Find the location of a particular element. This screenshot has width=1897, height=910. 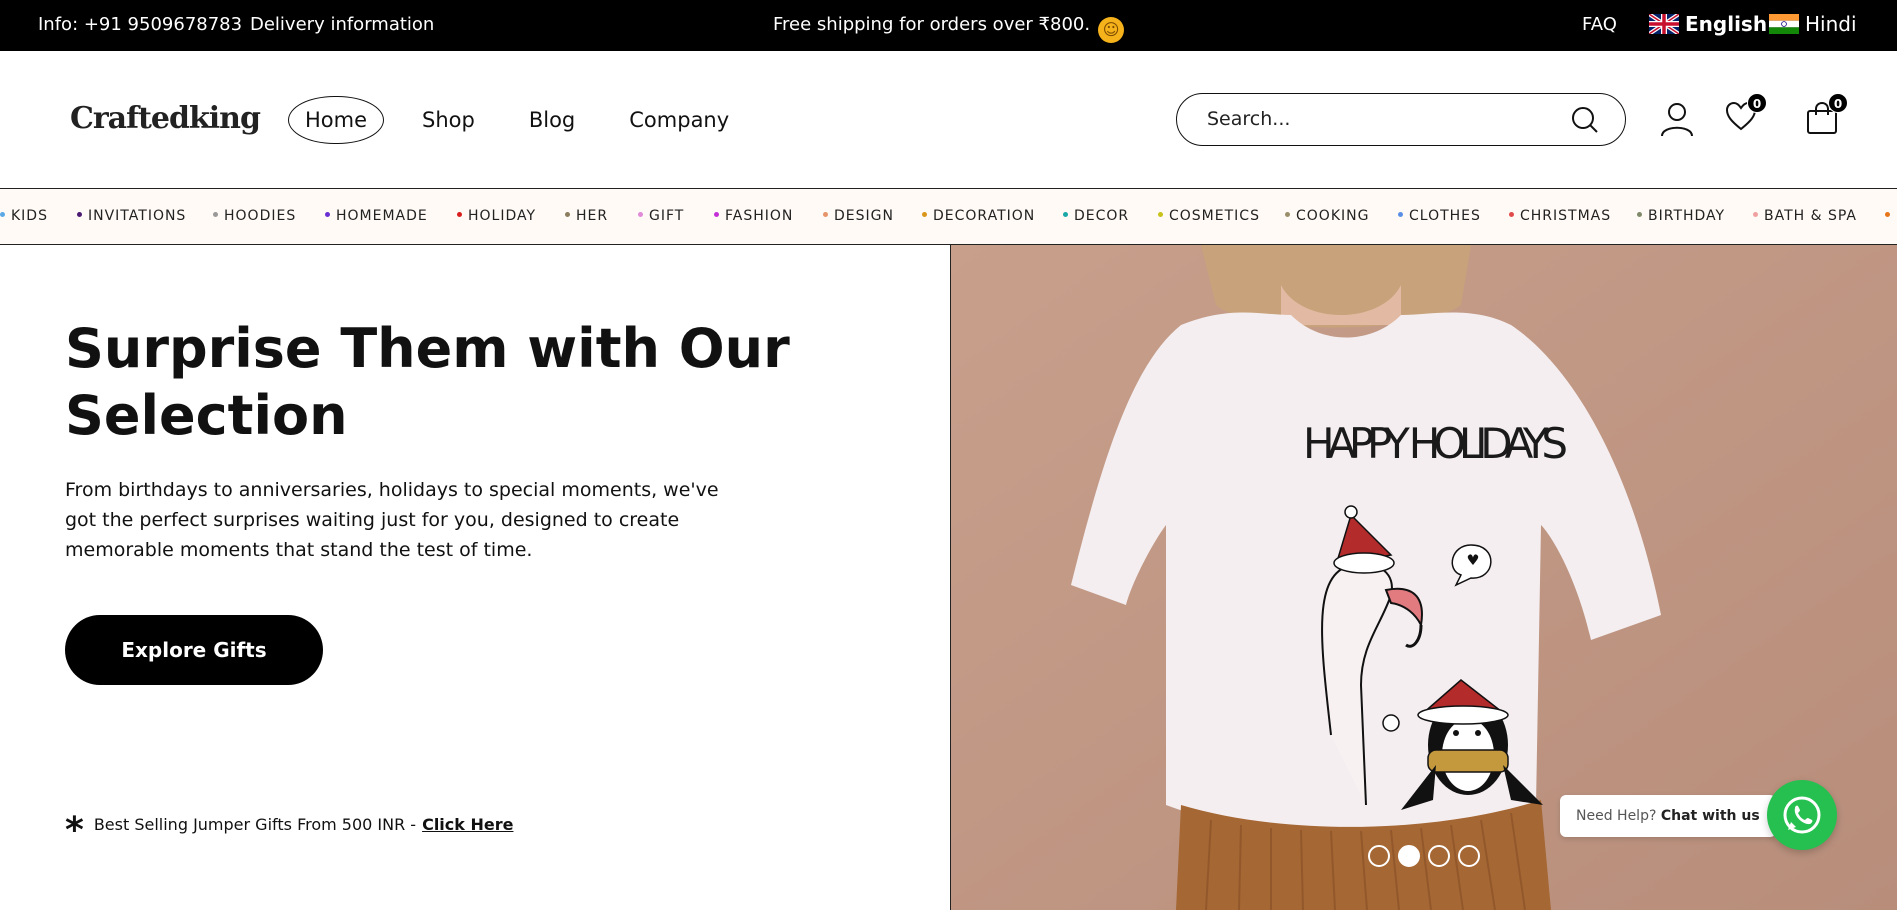

category-cooking: COOKING is located at coordinates (1327, 216).